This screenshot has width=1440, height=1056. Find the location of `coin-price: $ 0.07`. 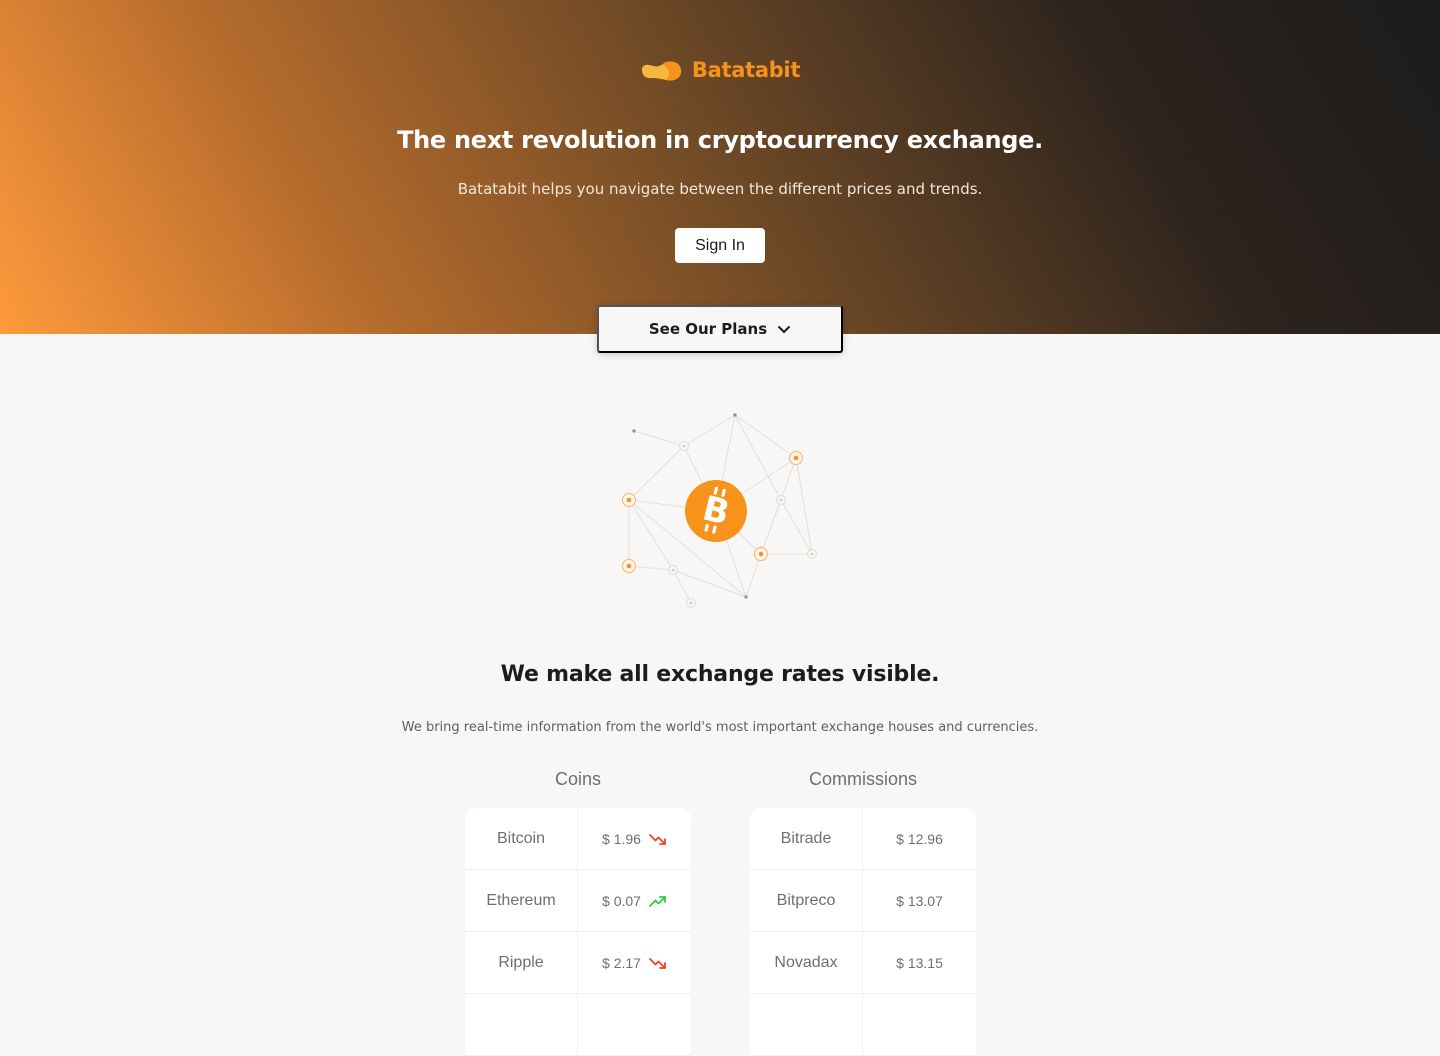

coin-price: $ 0.07 is located at coordinates (621, 900).